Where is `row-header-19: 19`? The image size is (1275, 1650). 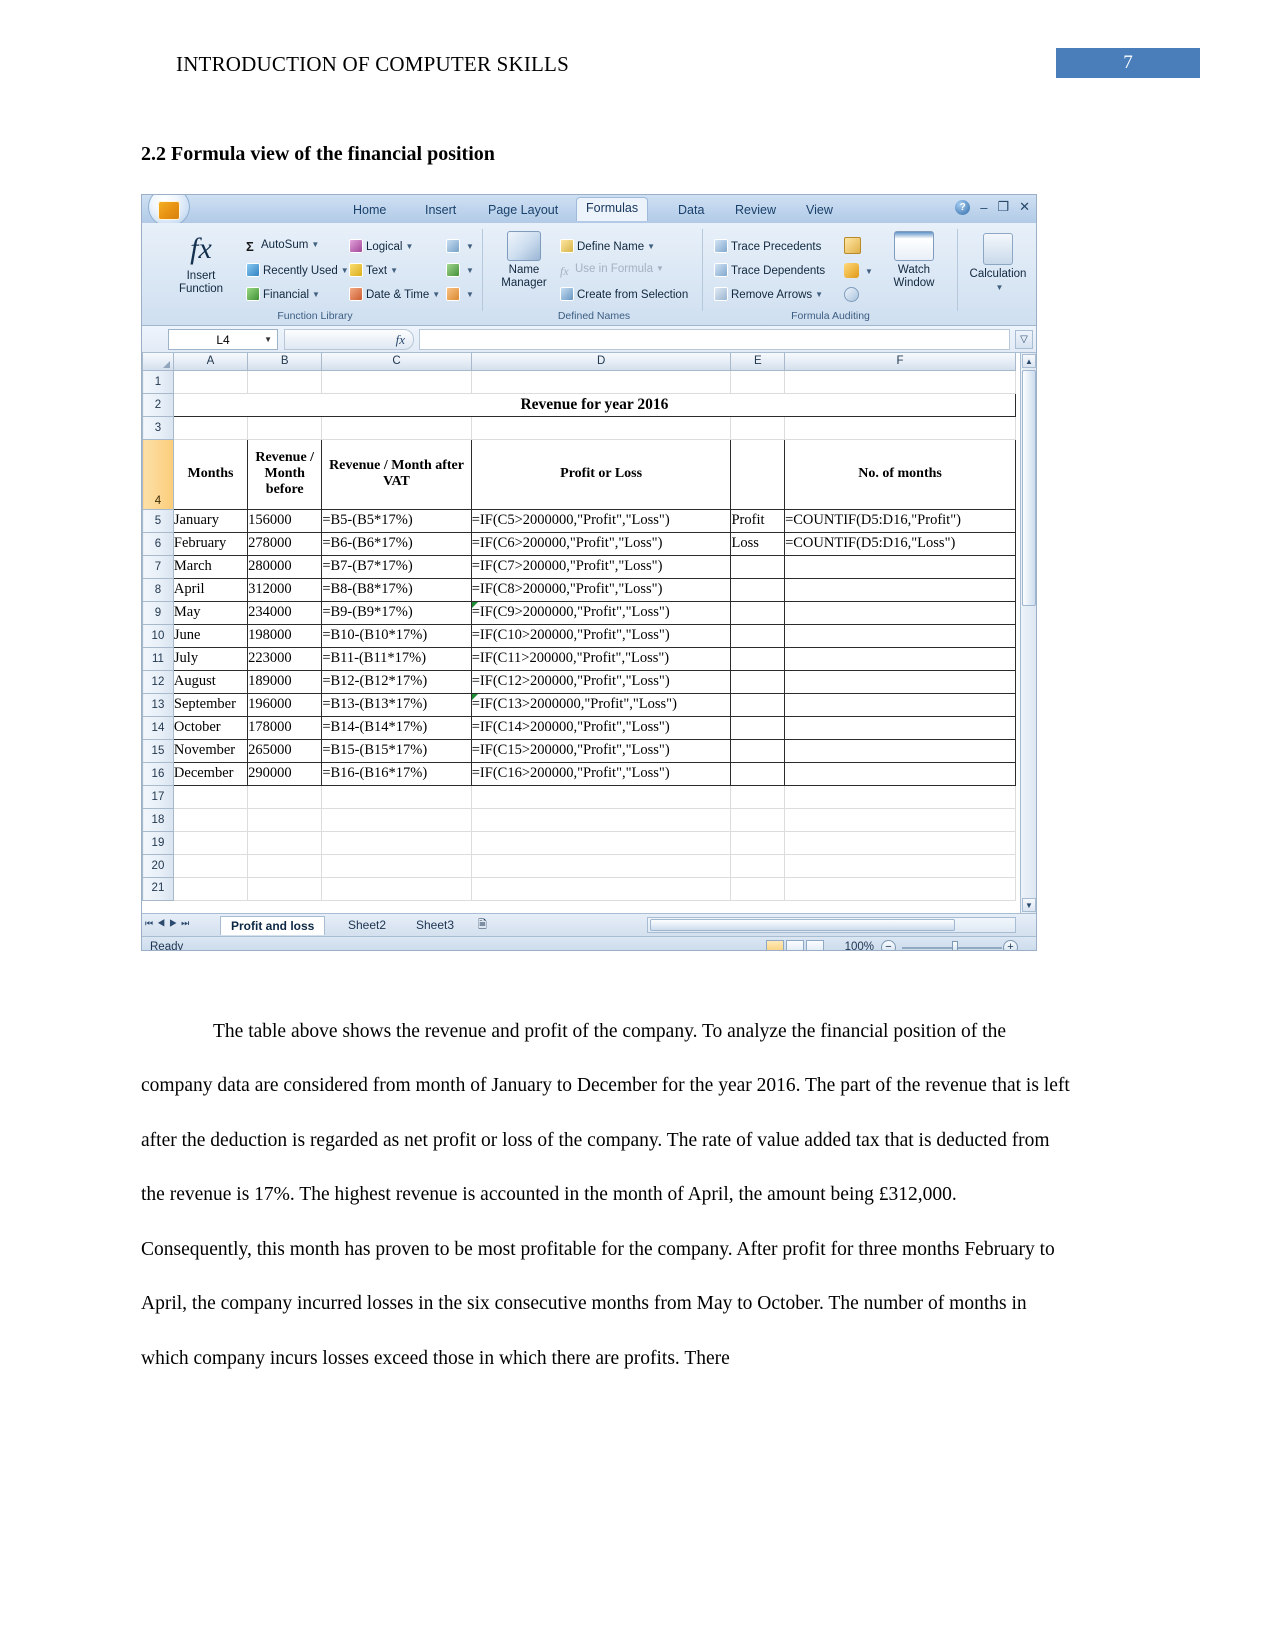 row-header-19: 19 is located at coordinates (158, 842).